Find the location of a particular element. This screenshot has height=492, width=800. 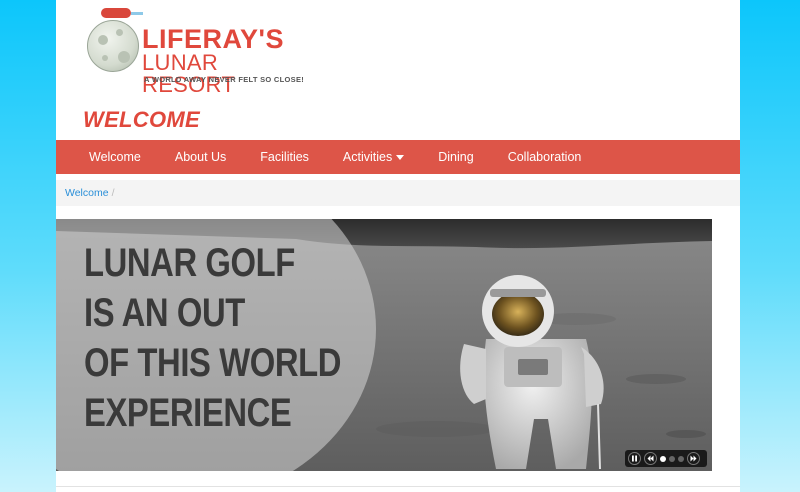

nav-item-collaboration: Collaboration is located at coordinates (545, 157).